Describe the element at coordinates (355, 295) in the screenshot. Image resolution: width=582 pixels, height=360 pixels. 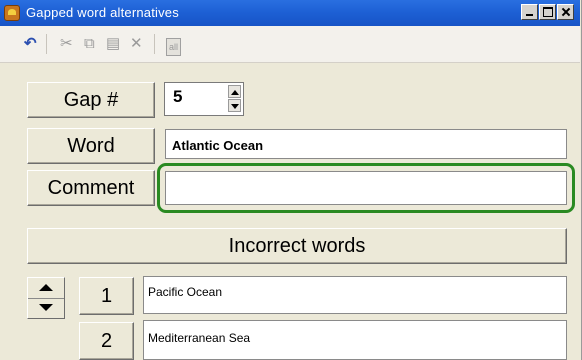
I see `incorrect-word-field: Pacific Ocean` at that location.